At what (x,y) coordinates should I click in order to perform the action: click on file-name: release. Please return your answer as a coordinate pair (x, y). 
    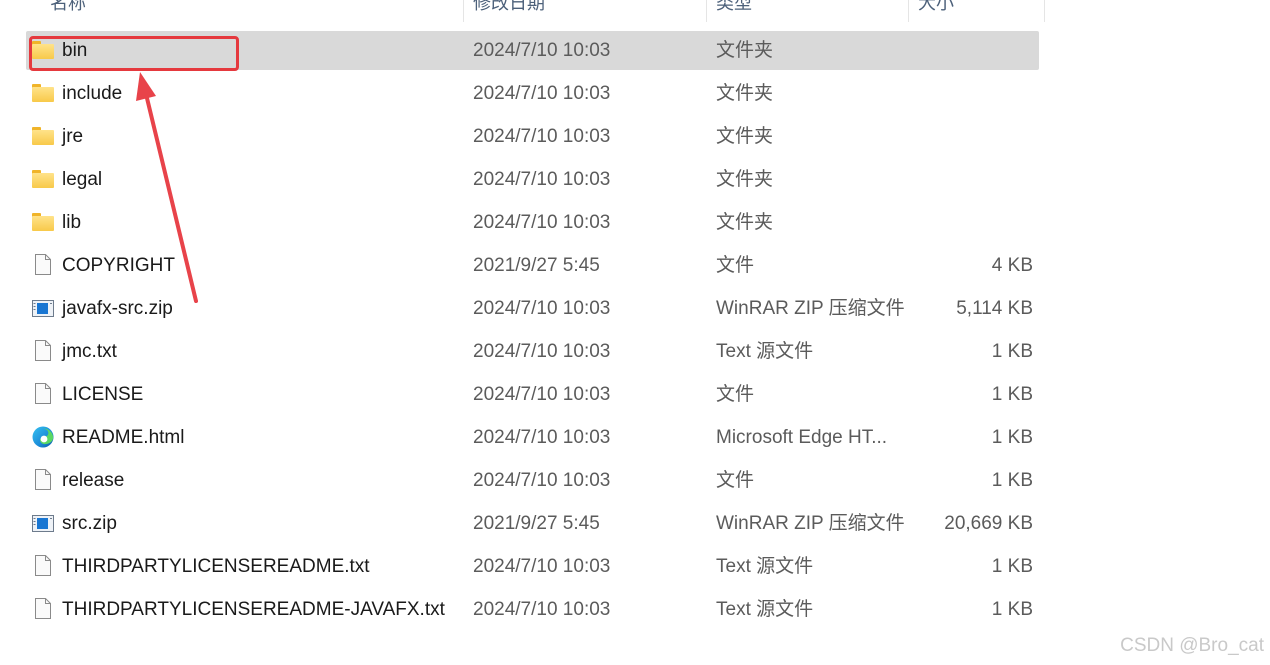
    Looking at the image, I should click on (93, 480).